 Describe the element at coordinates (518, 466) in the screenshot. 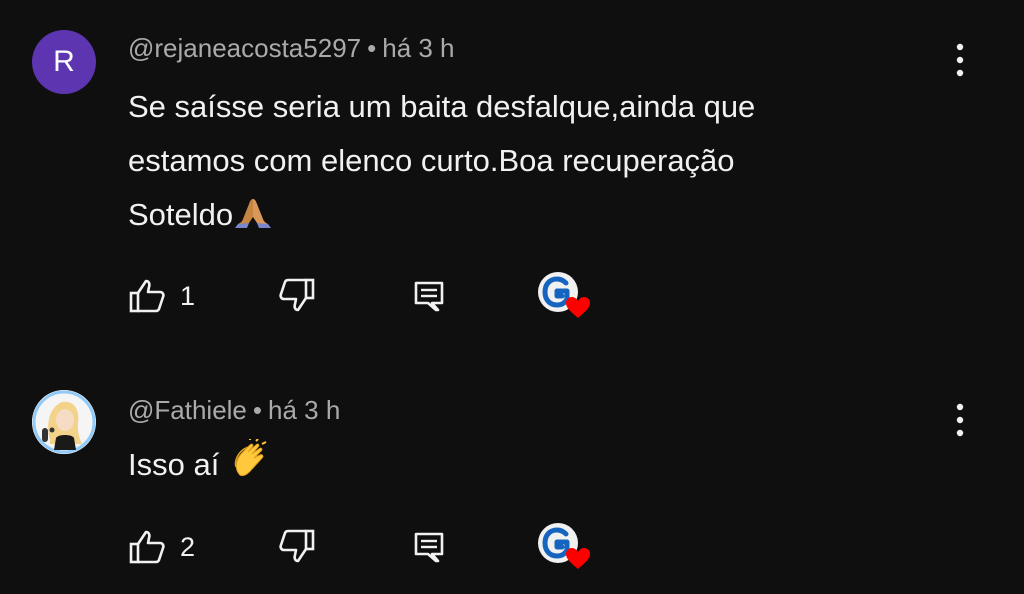

I see `comment-text: Isso aí` at that location.